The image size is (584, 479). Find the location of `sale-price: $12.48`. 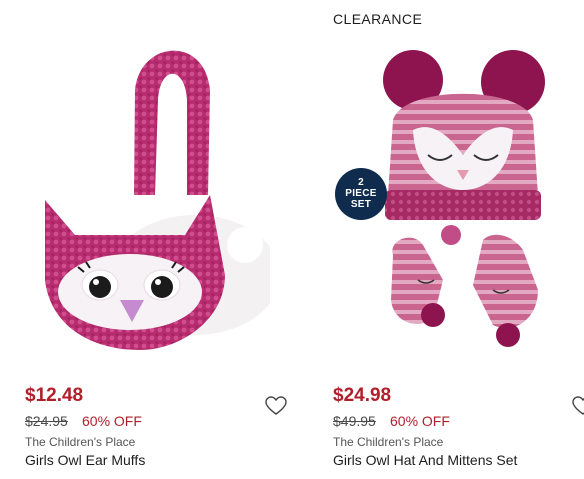

sale-price: $12.48 is located at coordinates (54, 395).